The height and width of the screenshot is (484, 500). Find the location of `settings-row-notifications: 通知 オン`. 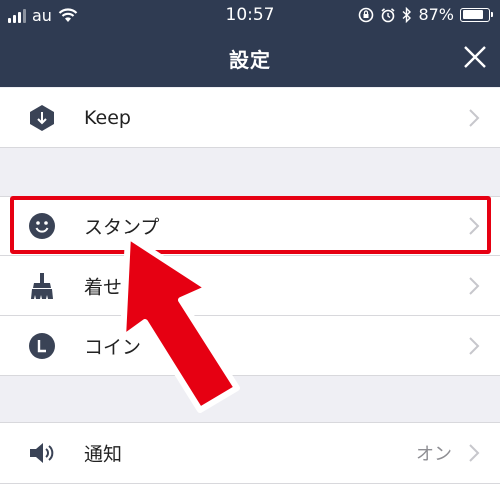

settings-row-notifications: 通知 オン is located at coordinates (250, 453).